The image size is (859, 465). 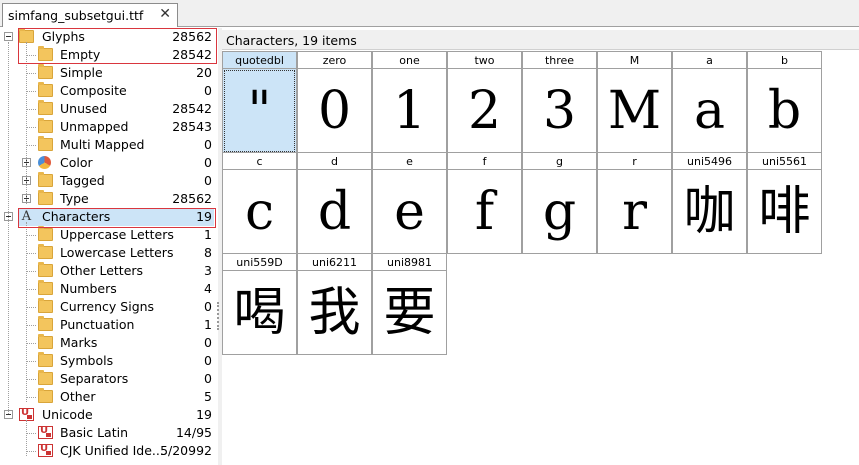 I want to click on tree-item-unused: Unused 28542, so click(x=109, y=109).